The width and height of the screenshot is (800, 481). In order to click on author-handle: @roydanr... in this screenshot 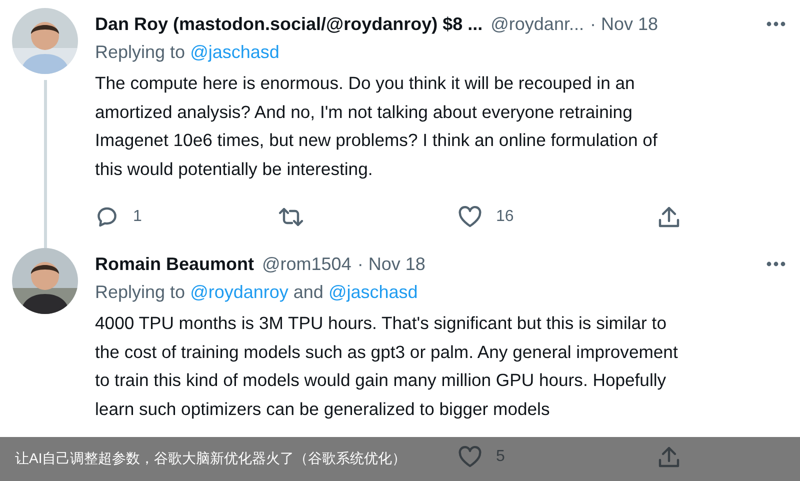, I will do `click(537, 24)`.